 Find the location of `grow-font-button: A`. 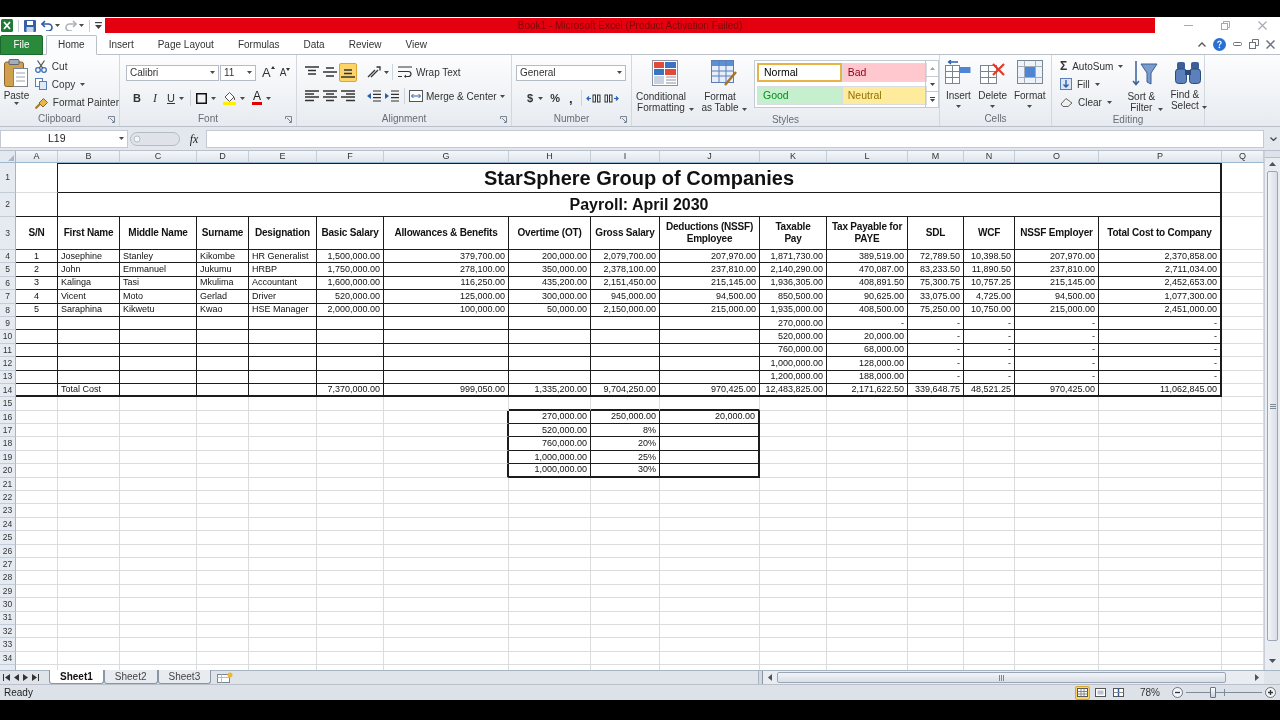

grow-font-button: A is located at coordinates (268, 72).